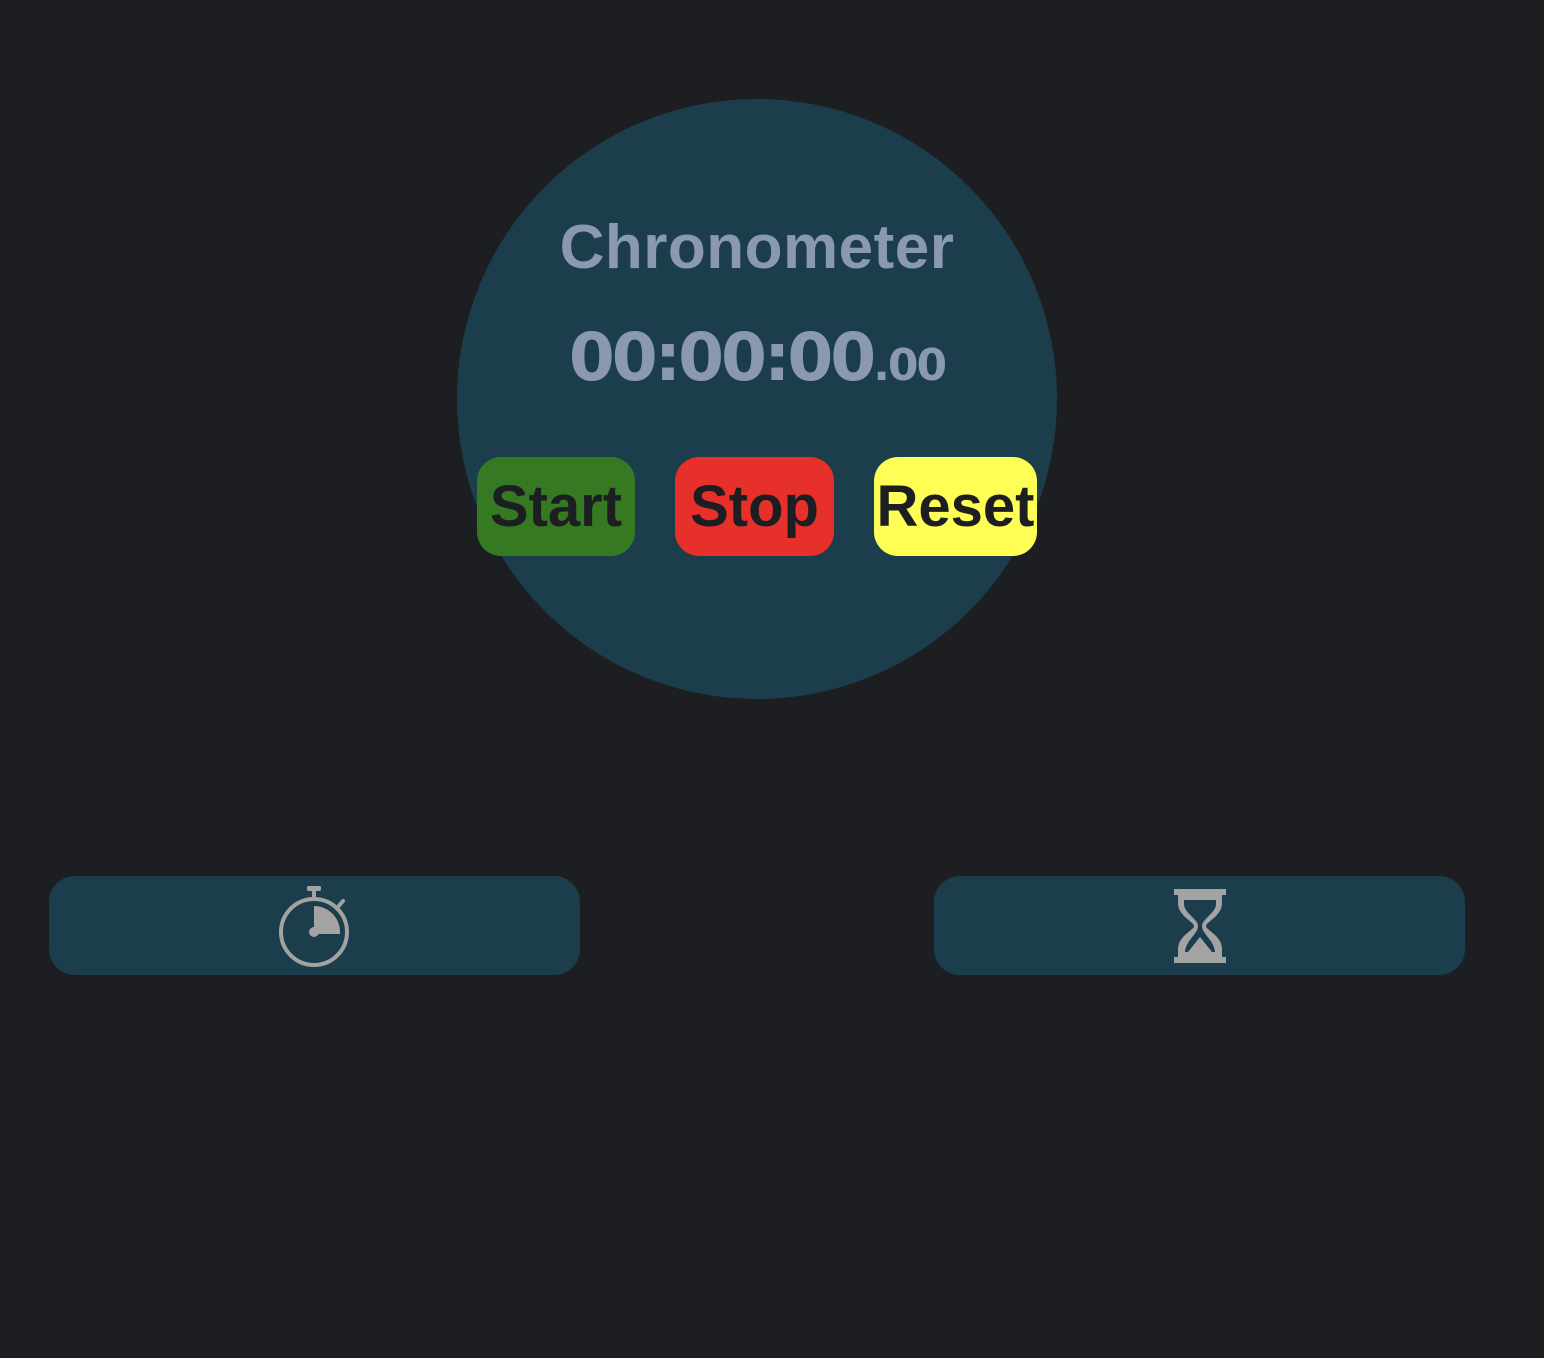 This screenshot has height=1358, width=1544. I want to click on hourglass-icon, so click(1199, 925).